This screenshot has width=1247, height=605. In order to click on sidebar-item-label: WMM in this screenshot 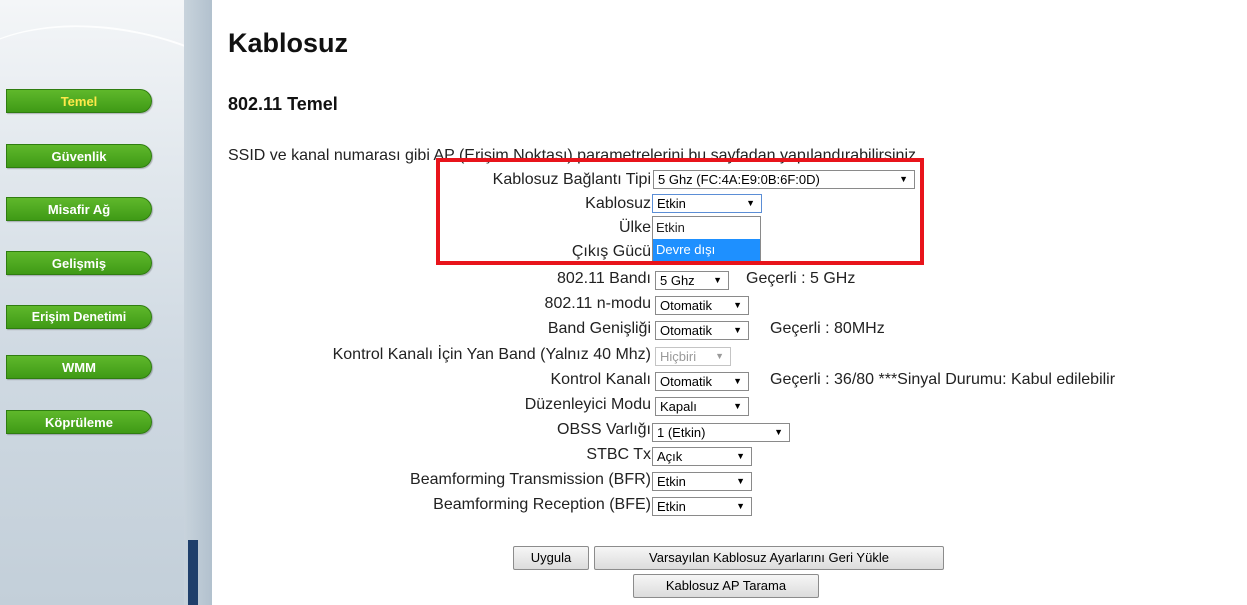, I will do `click(79, 367)`.